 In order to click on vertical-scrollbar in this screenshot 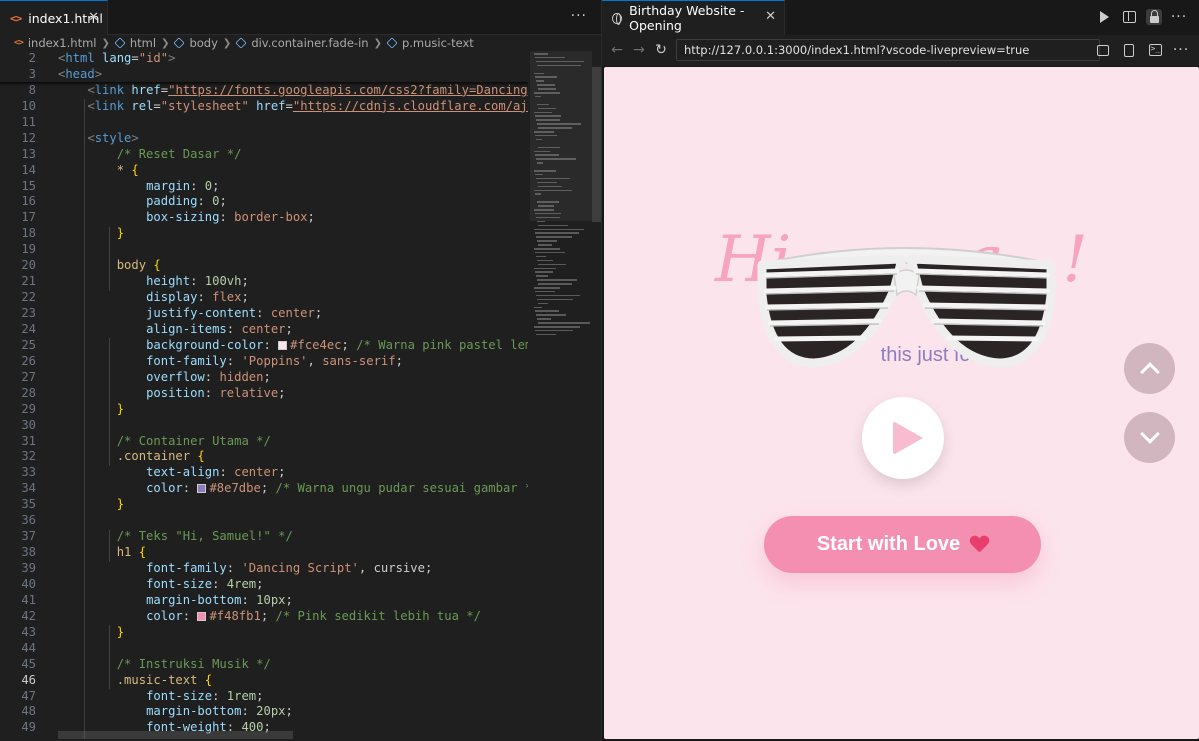, I will do `click(596, 396)`.